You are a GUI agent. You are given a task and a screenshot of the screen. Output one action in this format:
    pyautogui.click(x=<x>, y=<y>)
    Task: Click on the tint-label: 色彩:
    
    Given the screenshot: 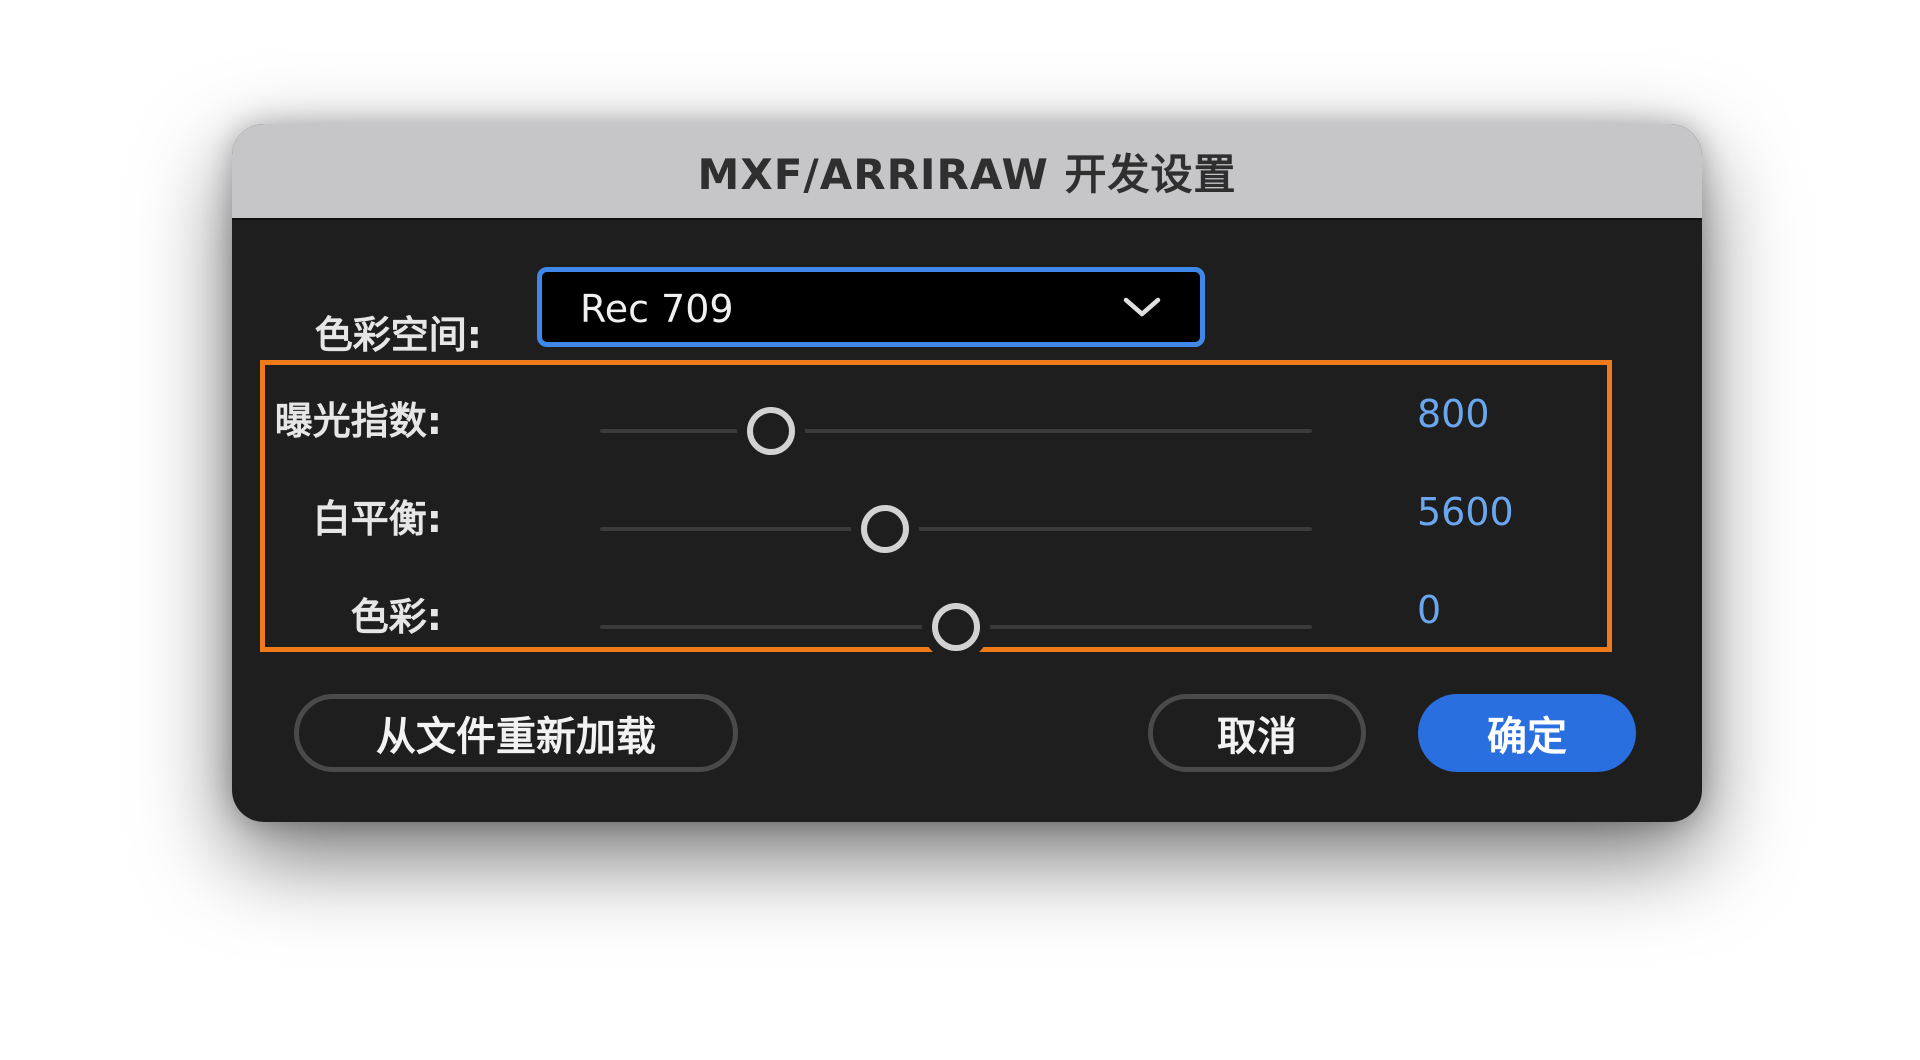 What is the action you would take?
    pyautogui.click(x=396, y=617)
    